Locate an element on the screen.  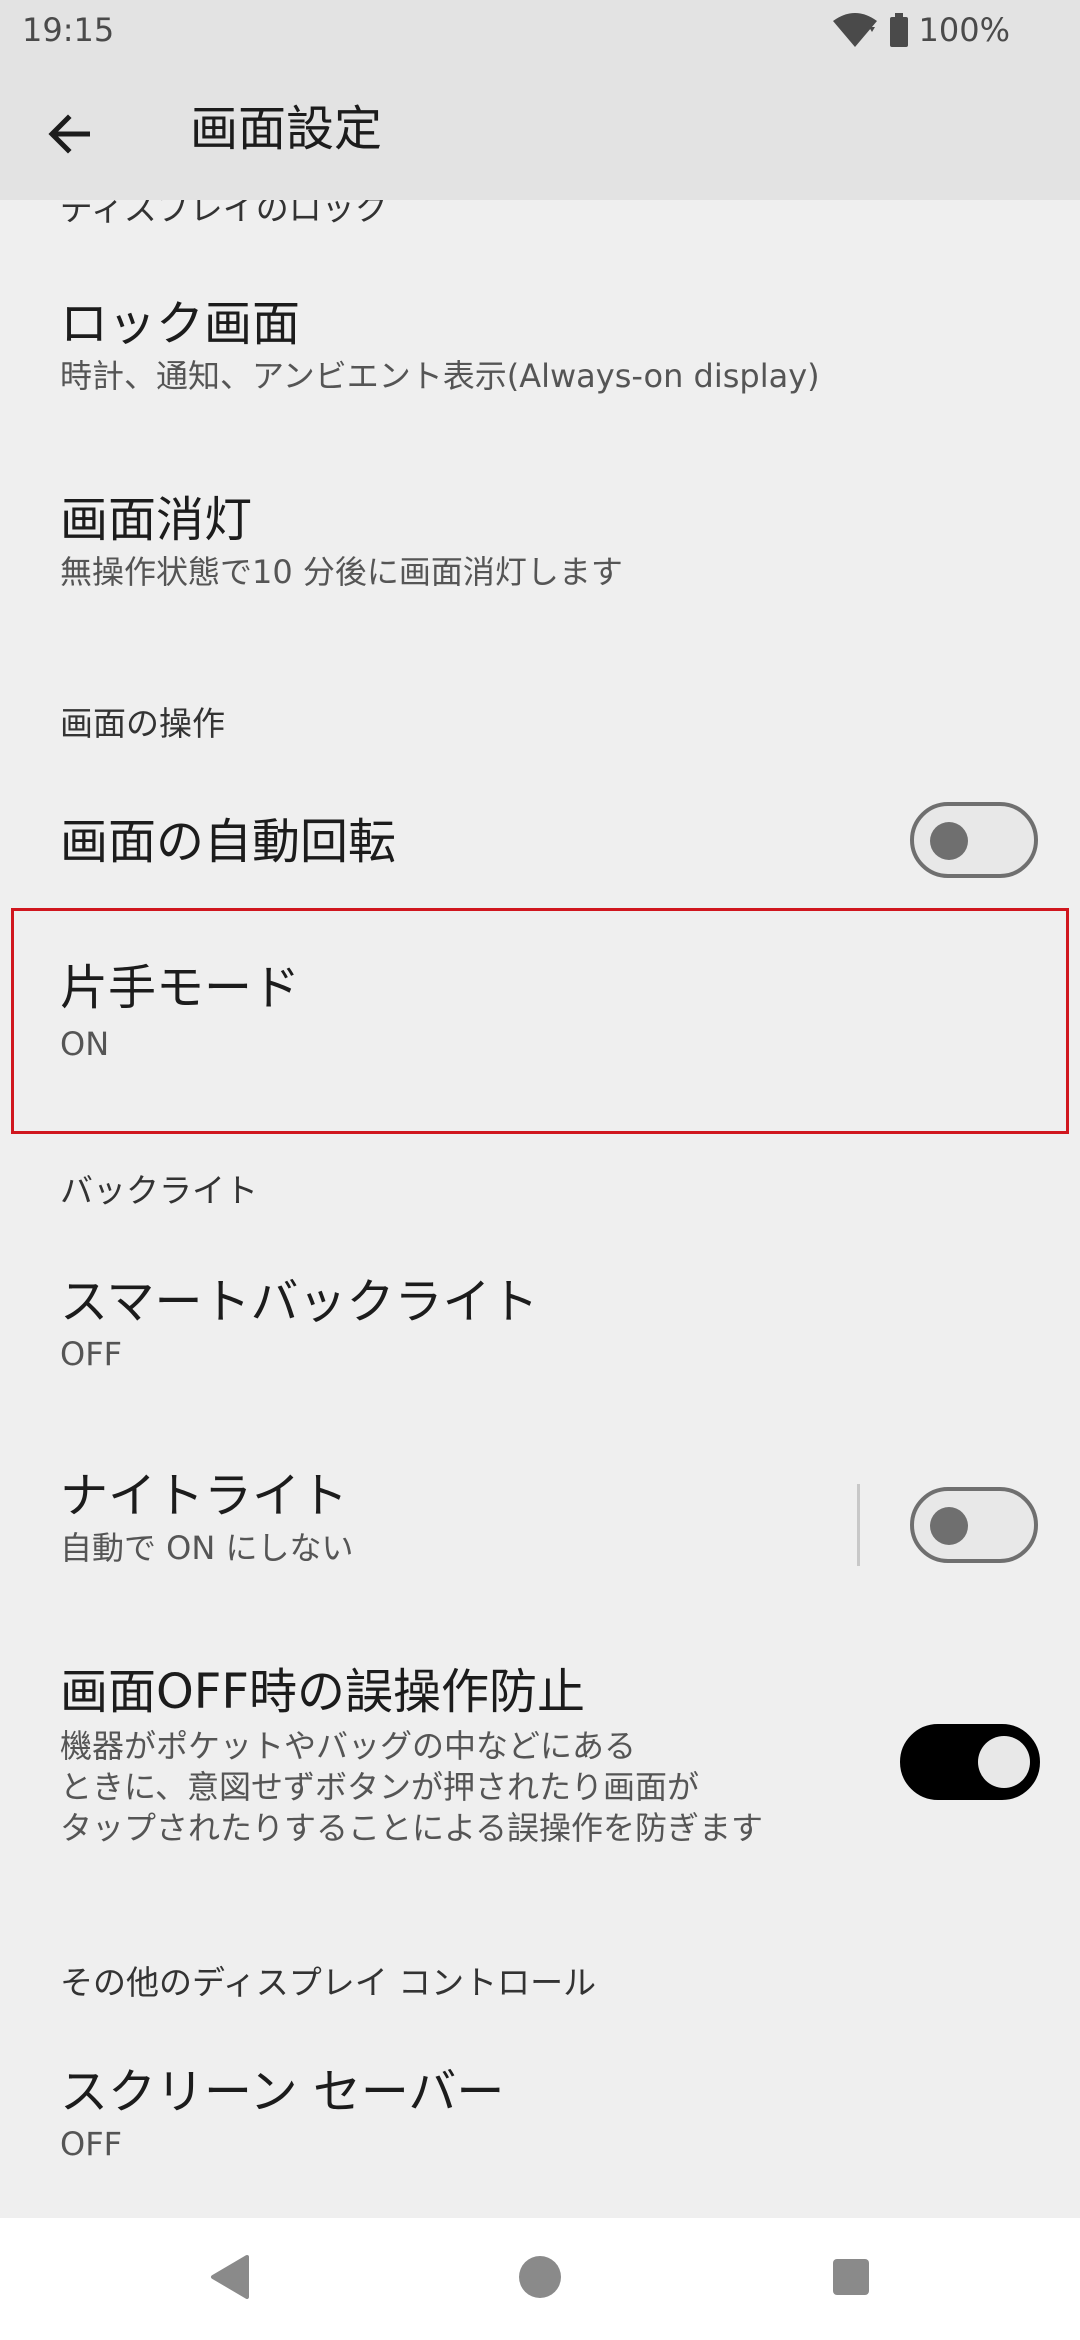
back-button is located at coordinates (70, 136).